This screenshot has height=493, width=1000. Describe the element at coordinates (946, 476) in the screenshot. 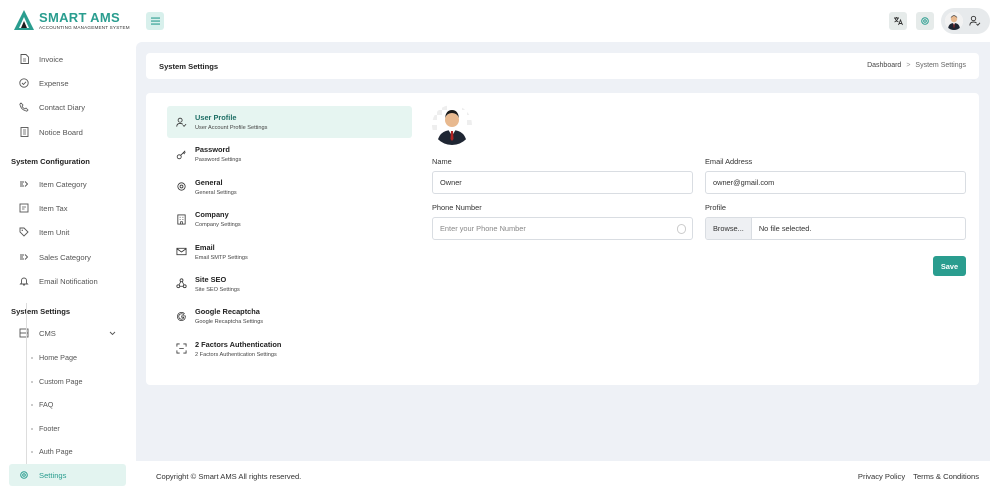

I see `terms-link: Terms & Conditions` at that location.